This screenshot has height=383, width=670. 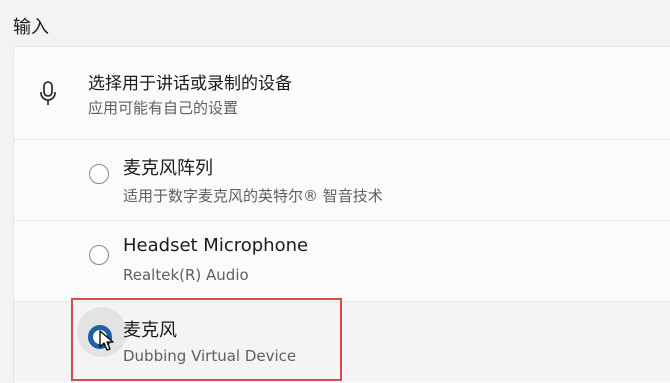 I want to click on device-name: 麦克风阵列, so click(x=168, y=168).